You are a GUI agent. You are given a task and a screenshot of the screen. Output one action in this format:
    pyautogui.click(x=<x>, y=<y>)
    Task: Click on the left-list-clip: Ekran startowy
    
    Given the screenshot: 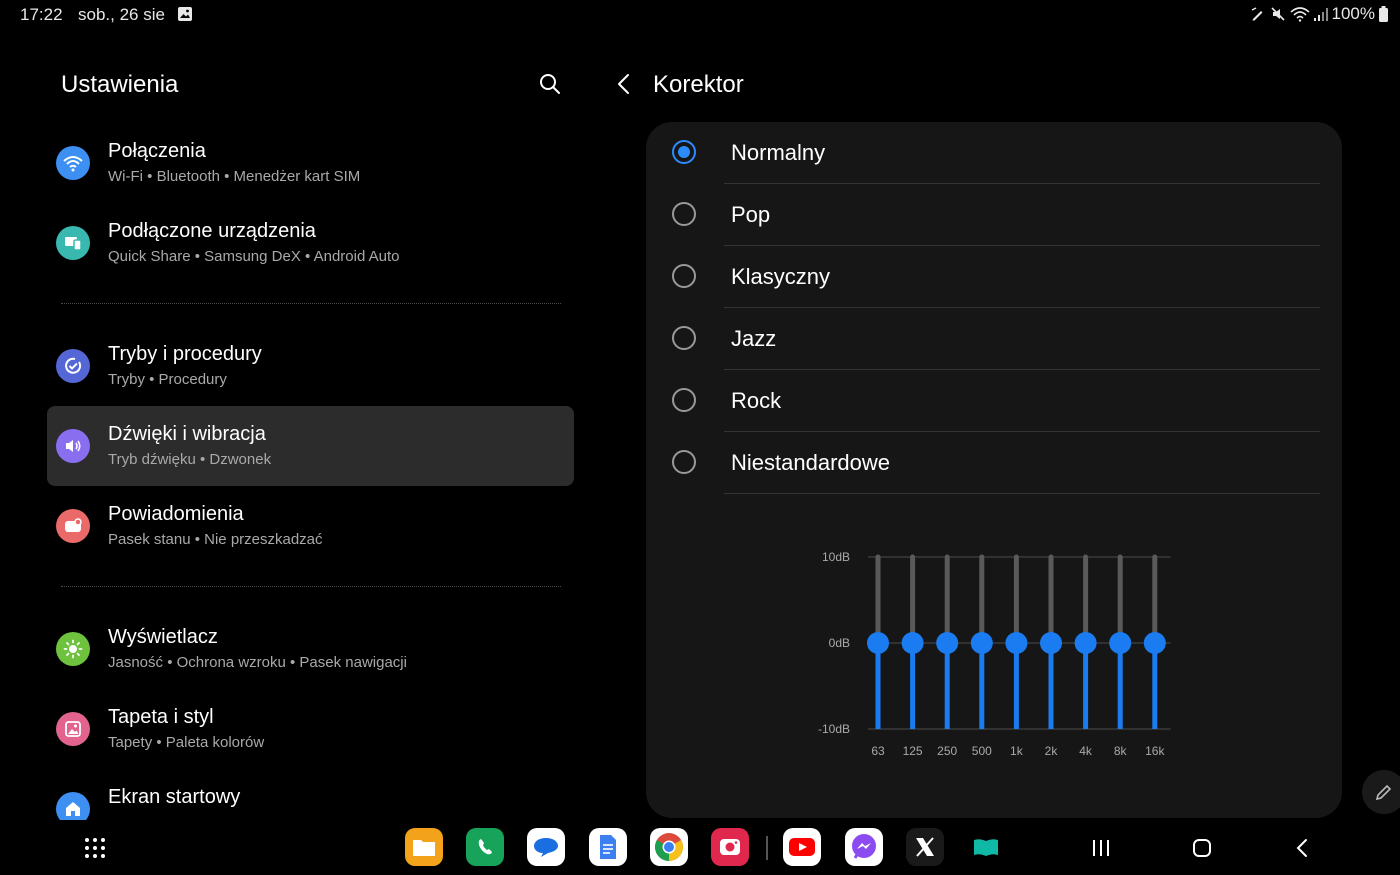 What is the action you would take?
    pyautogui.click(x=300, y=800)
    